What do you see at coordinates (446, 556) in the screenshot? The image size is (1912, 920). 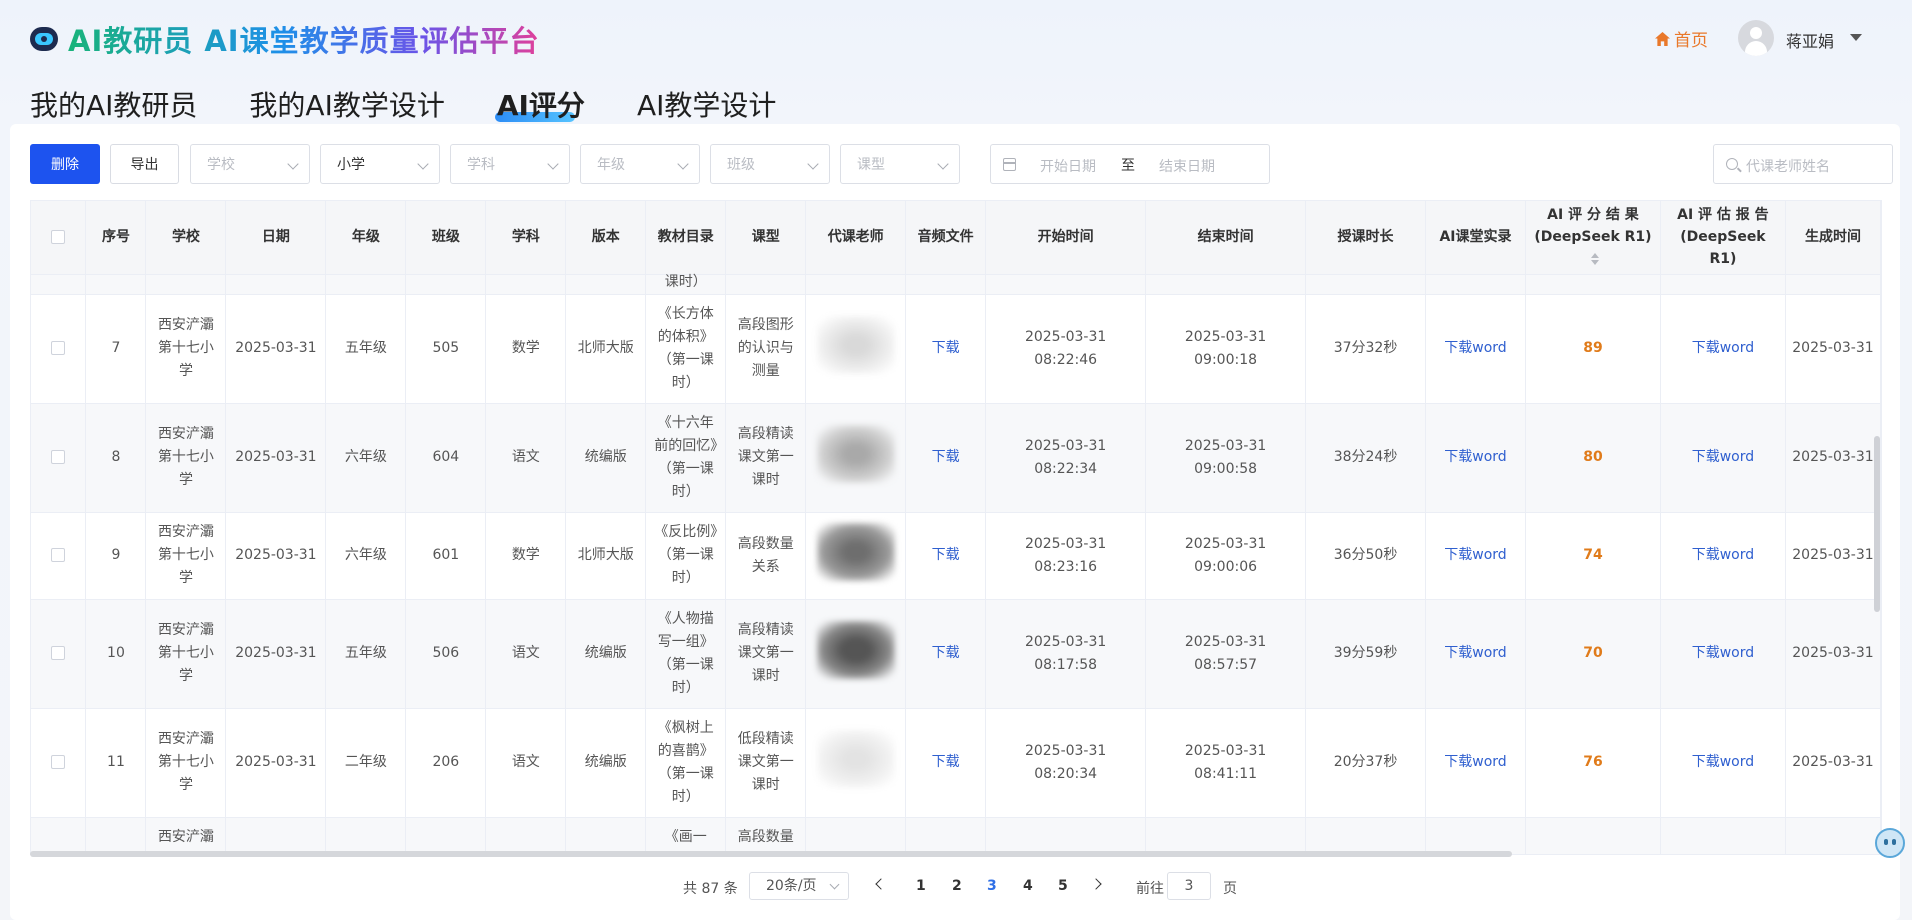 I see `class-cell: 601` at bounding box center [446, 556].